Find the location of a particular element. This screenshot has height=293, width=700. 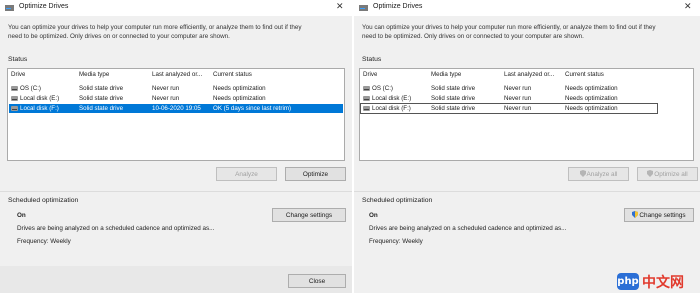

analyze-all-button: Analyze all is located at coordinates (598, 174).